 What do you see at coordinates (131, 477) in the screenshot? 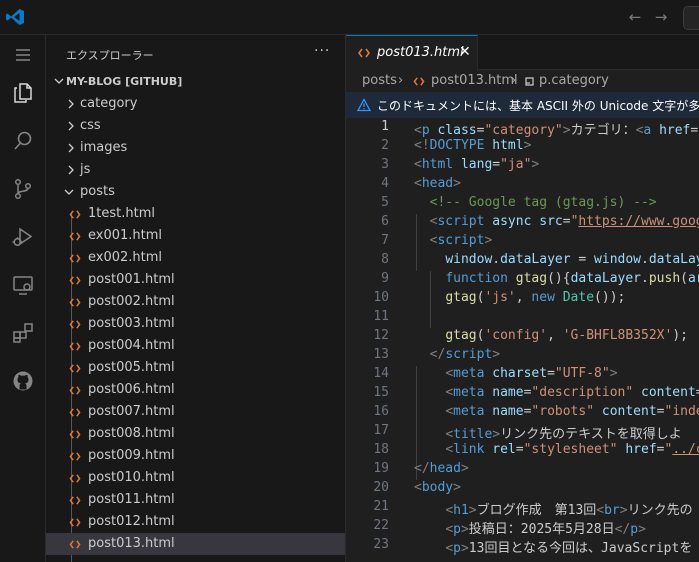
I see `file-name: post010.html` at bounding box center [131, 477].